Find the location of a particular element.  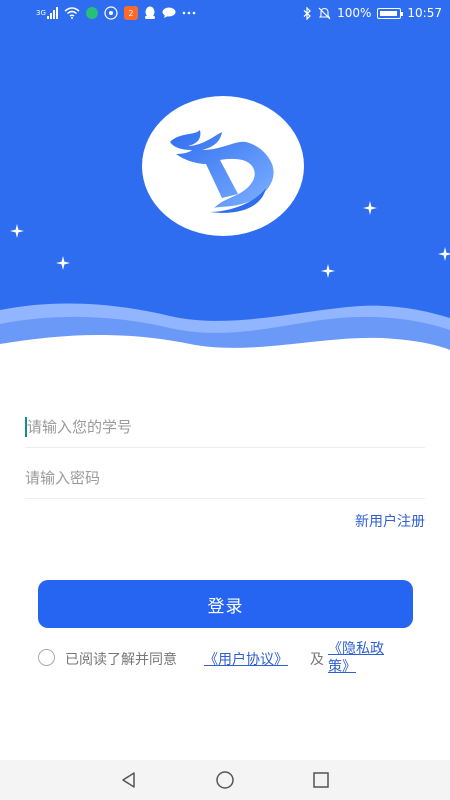

student-id-input is located at coordinates (225, 427).